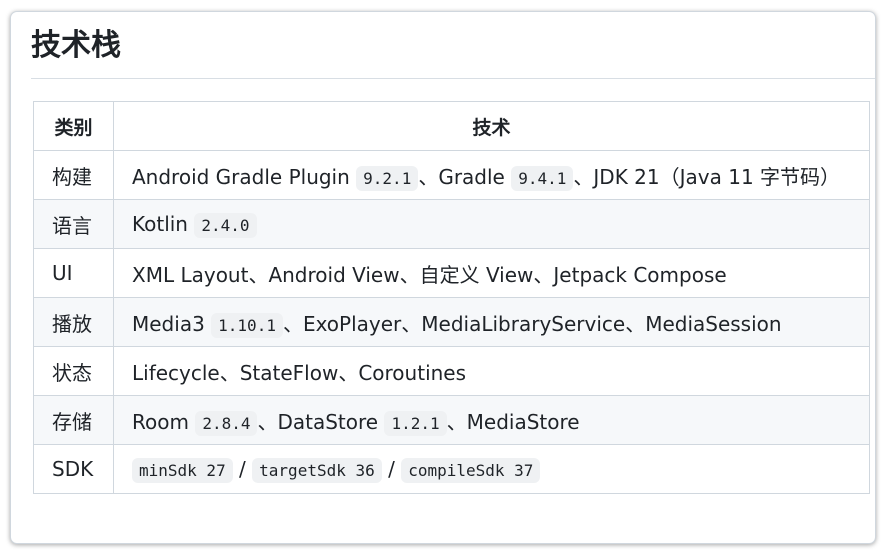  Describe the element at coordinates (453, 78) in the screenshot. I see `heading-divider` at that location.